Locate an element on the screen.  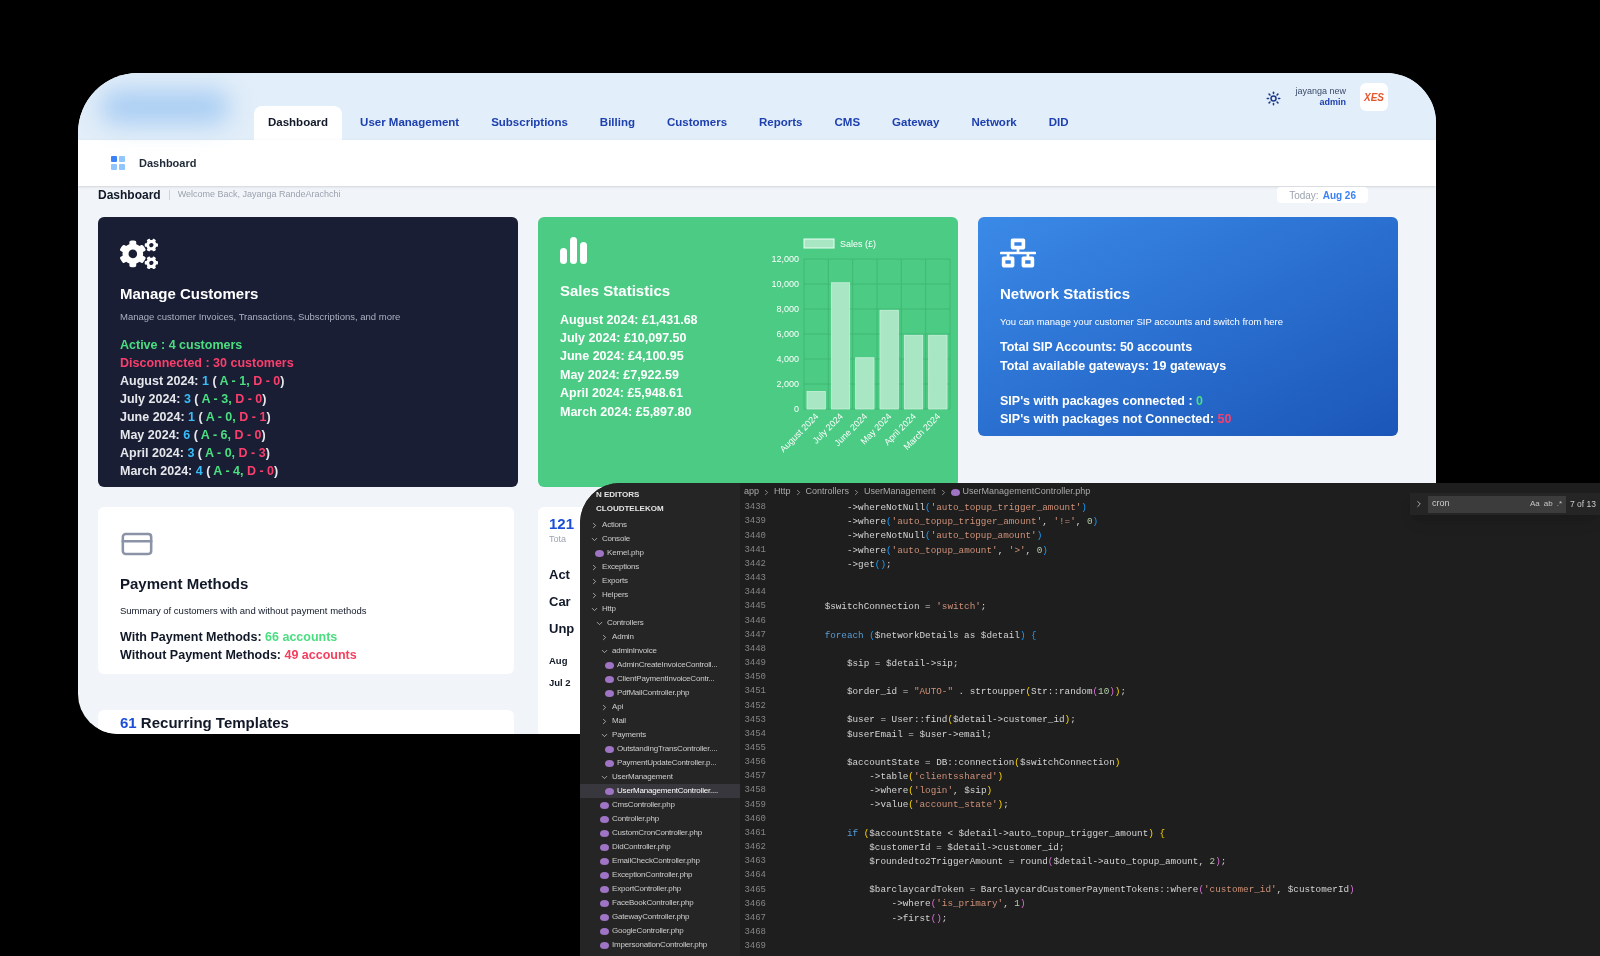
line-number: 3454 is located at coordinates (754, 734).